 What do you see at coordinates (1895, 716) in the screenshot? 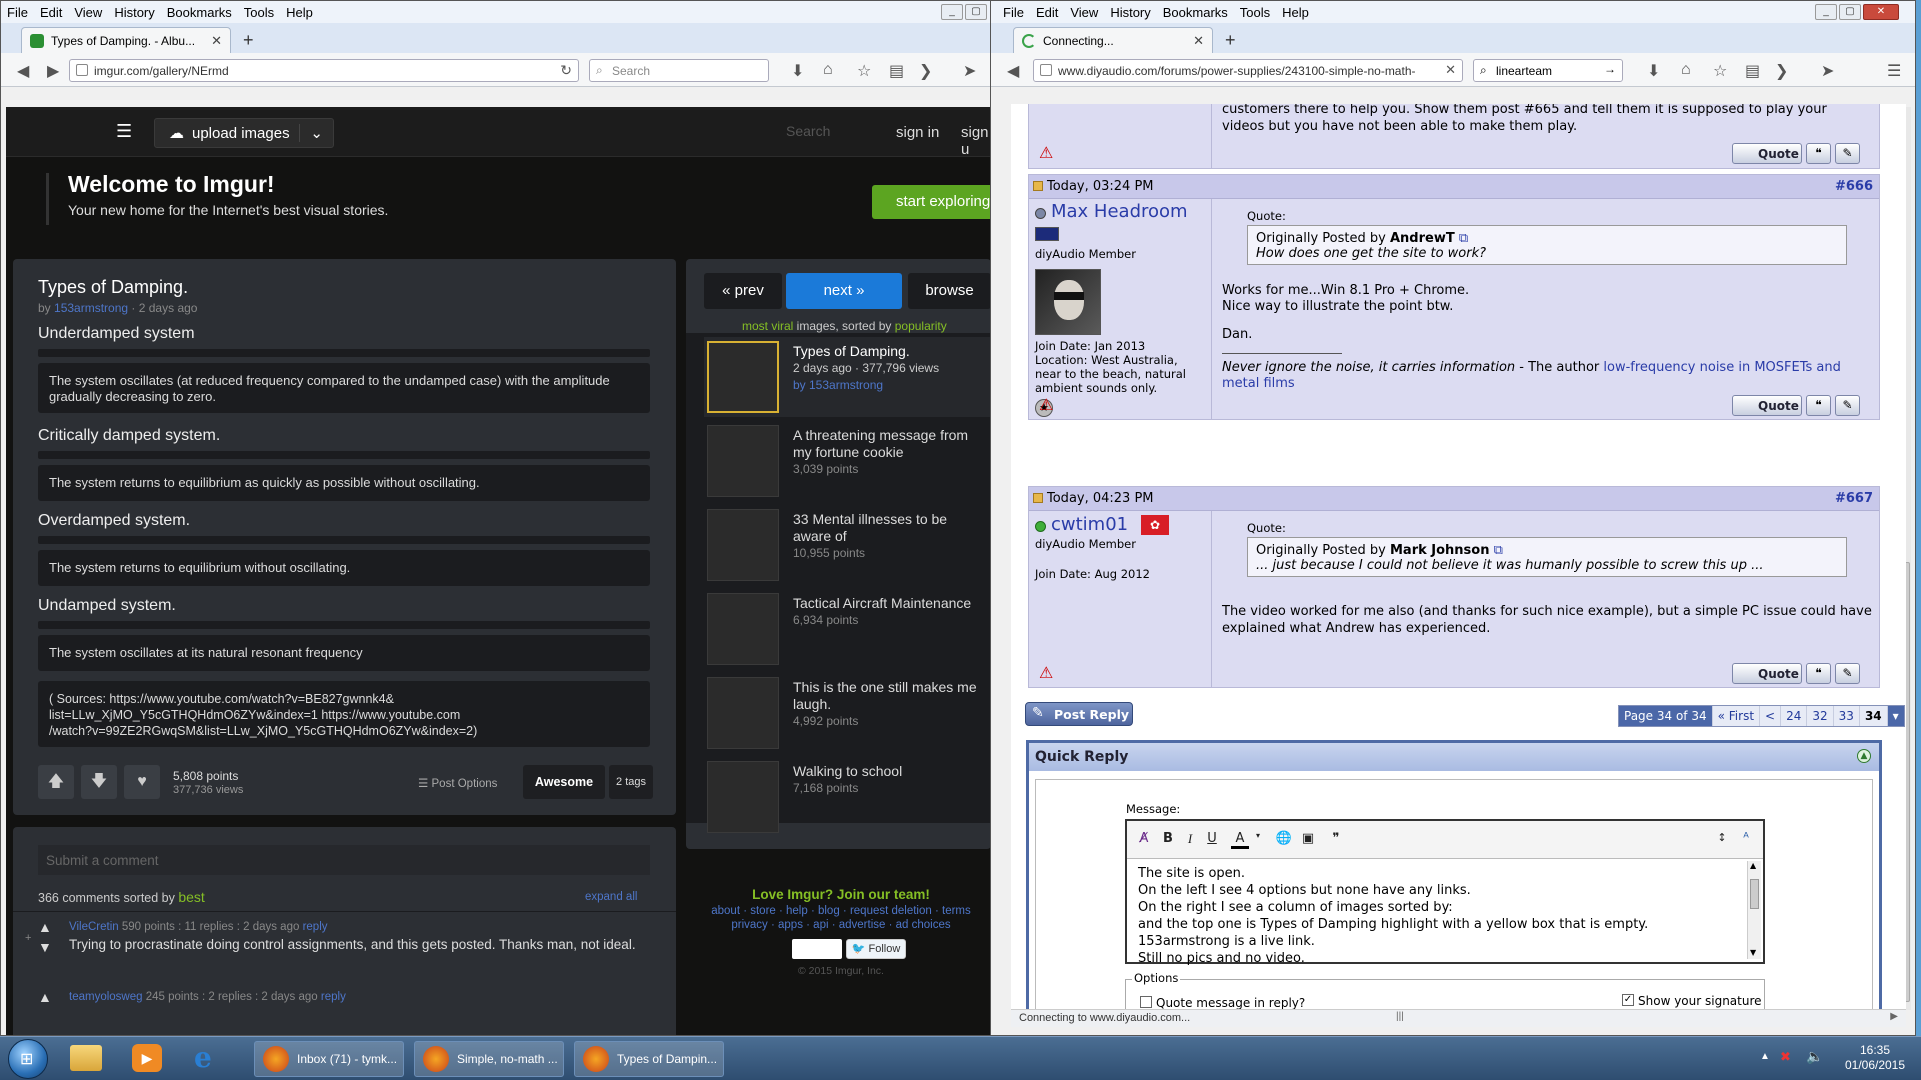
I see `page-jump-dropdown: ▾` at bounding box center [1895, 716].